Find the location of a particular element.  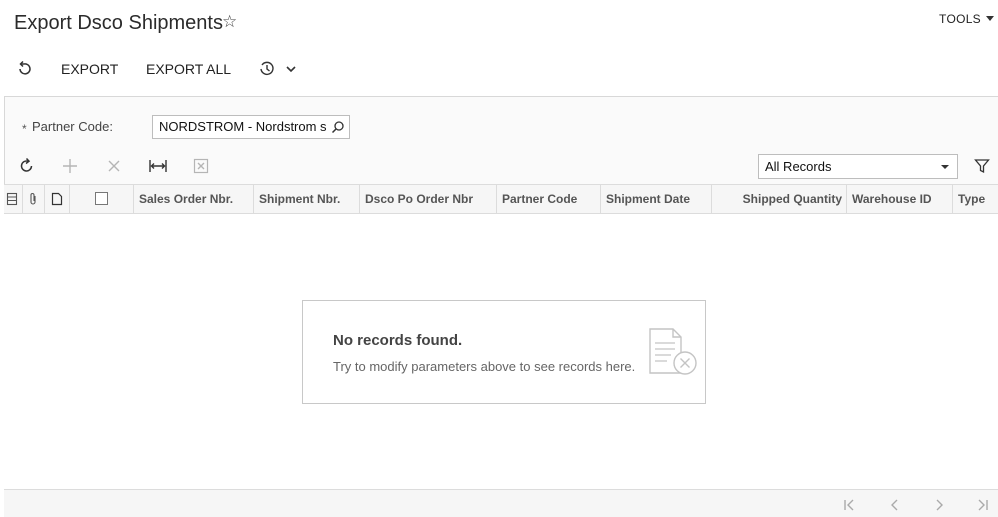

undo-icon is located at coordinates (25, 71).